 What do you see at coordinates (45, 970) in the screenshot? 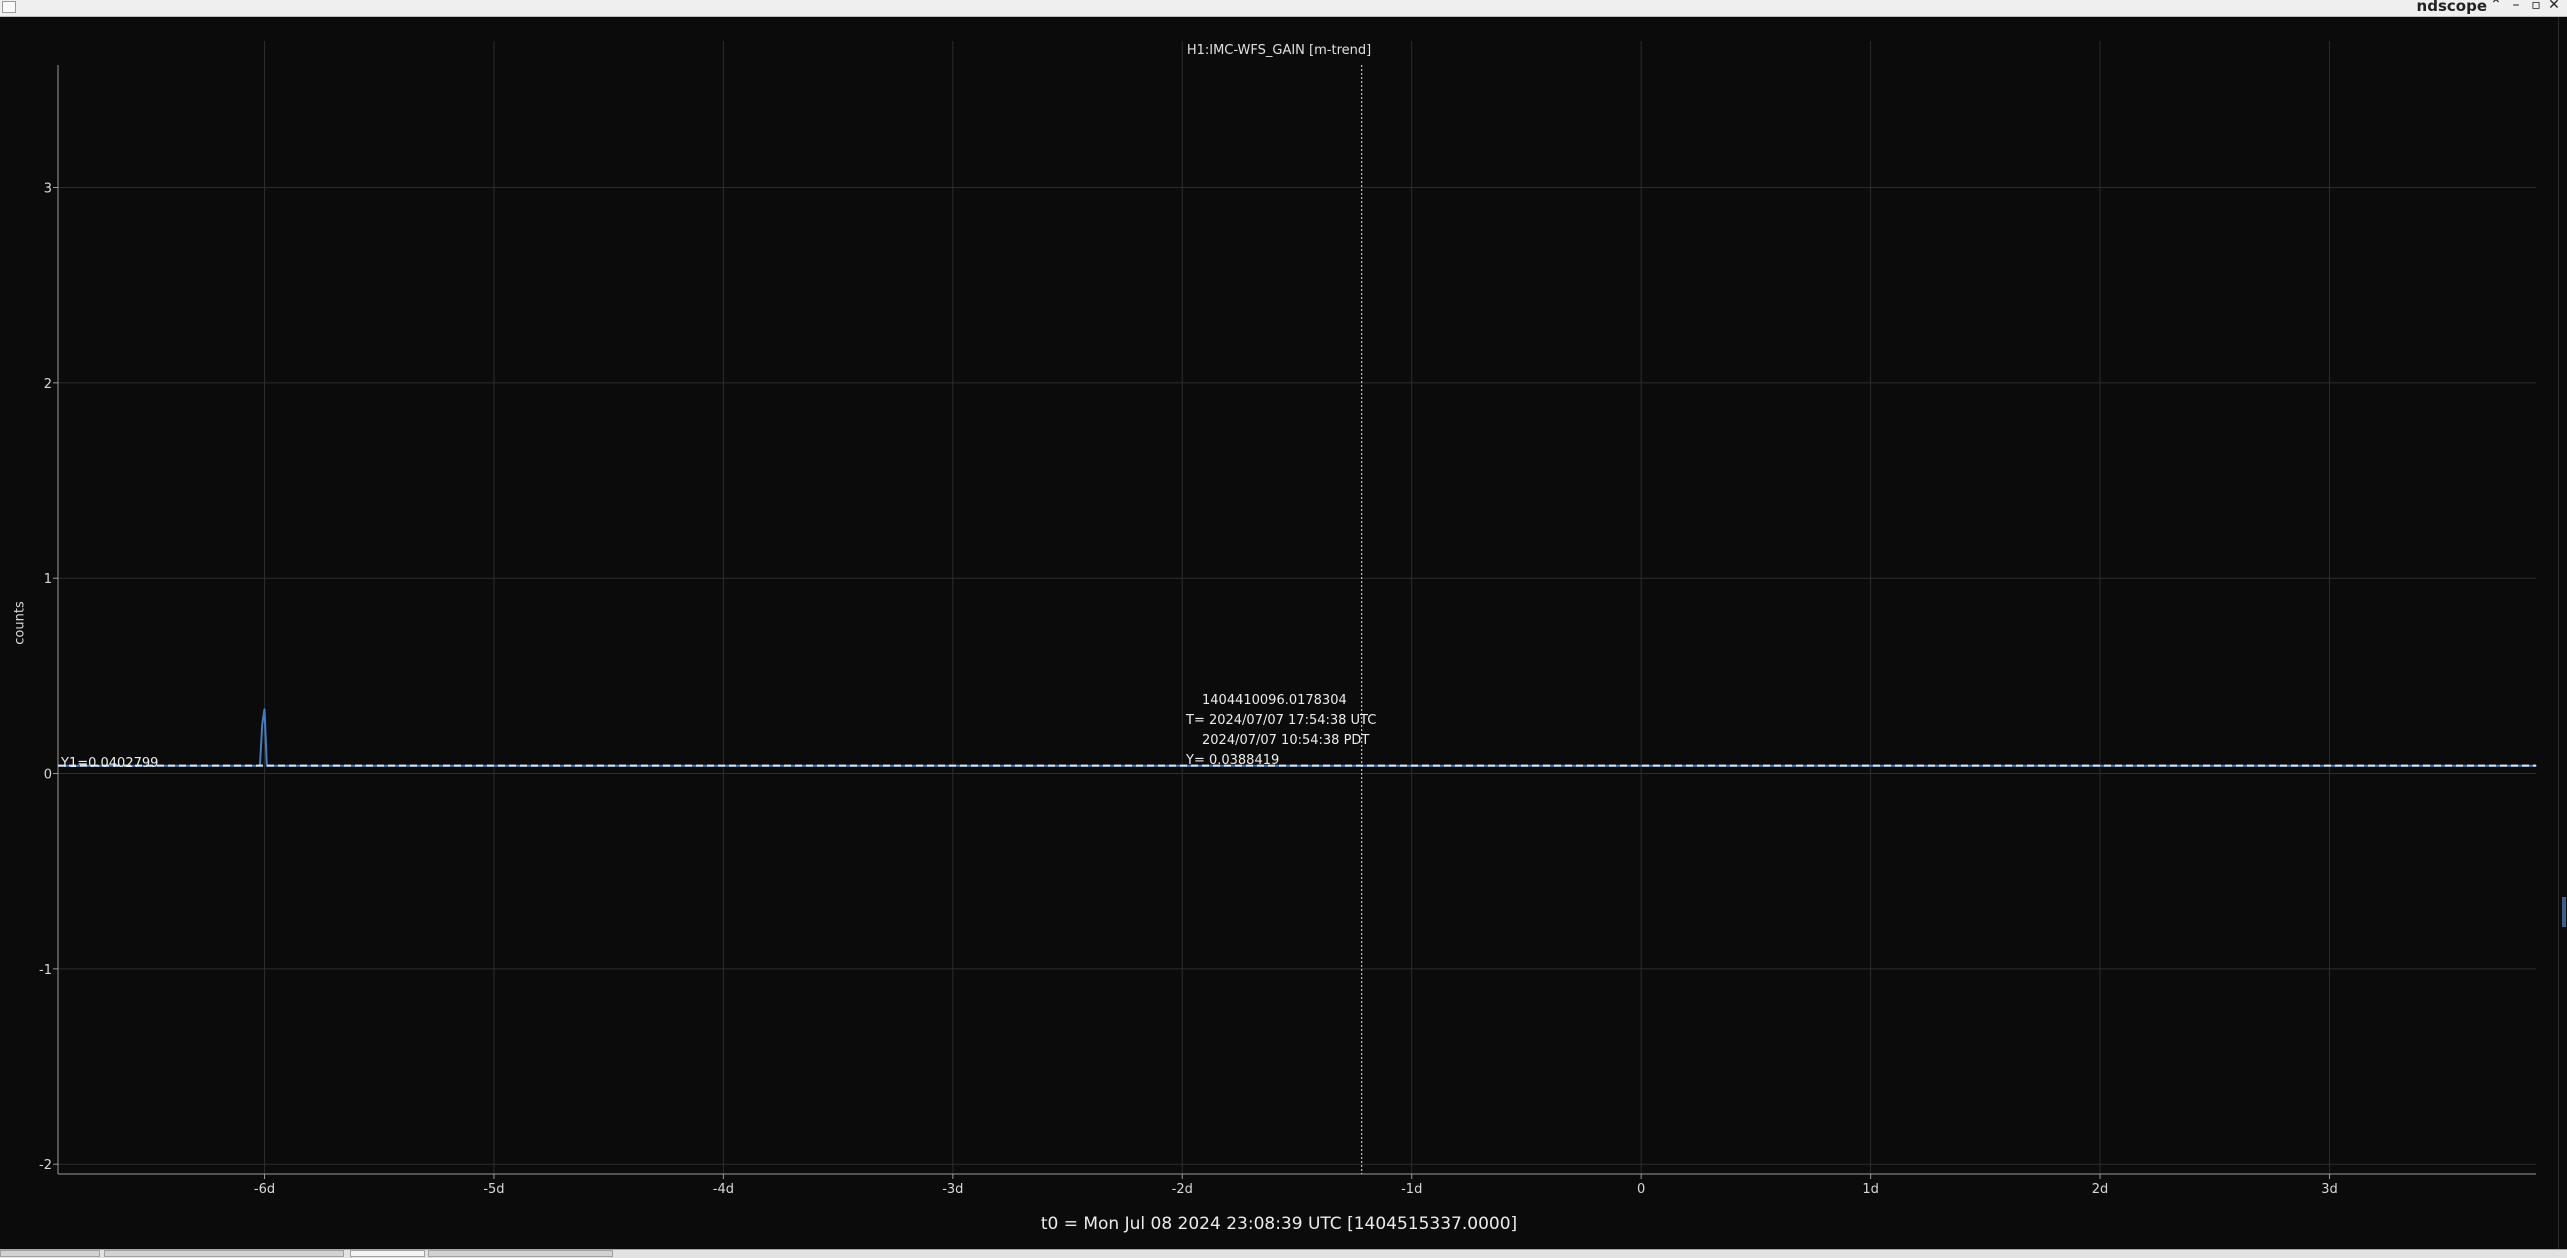
I see `y-tick-label: -1` at bounding box center [45, 970].